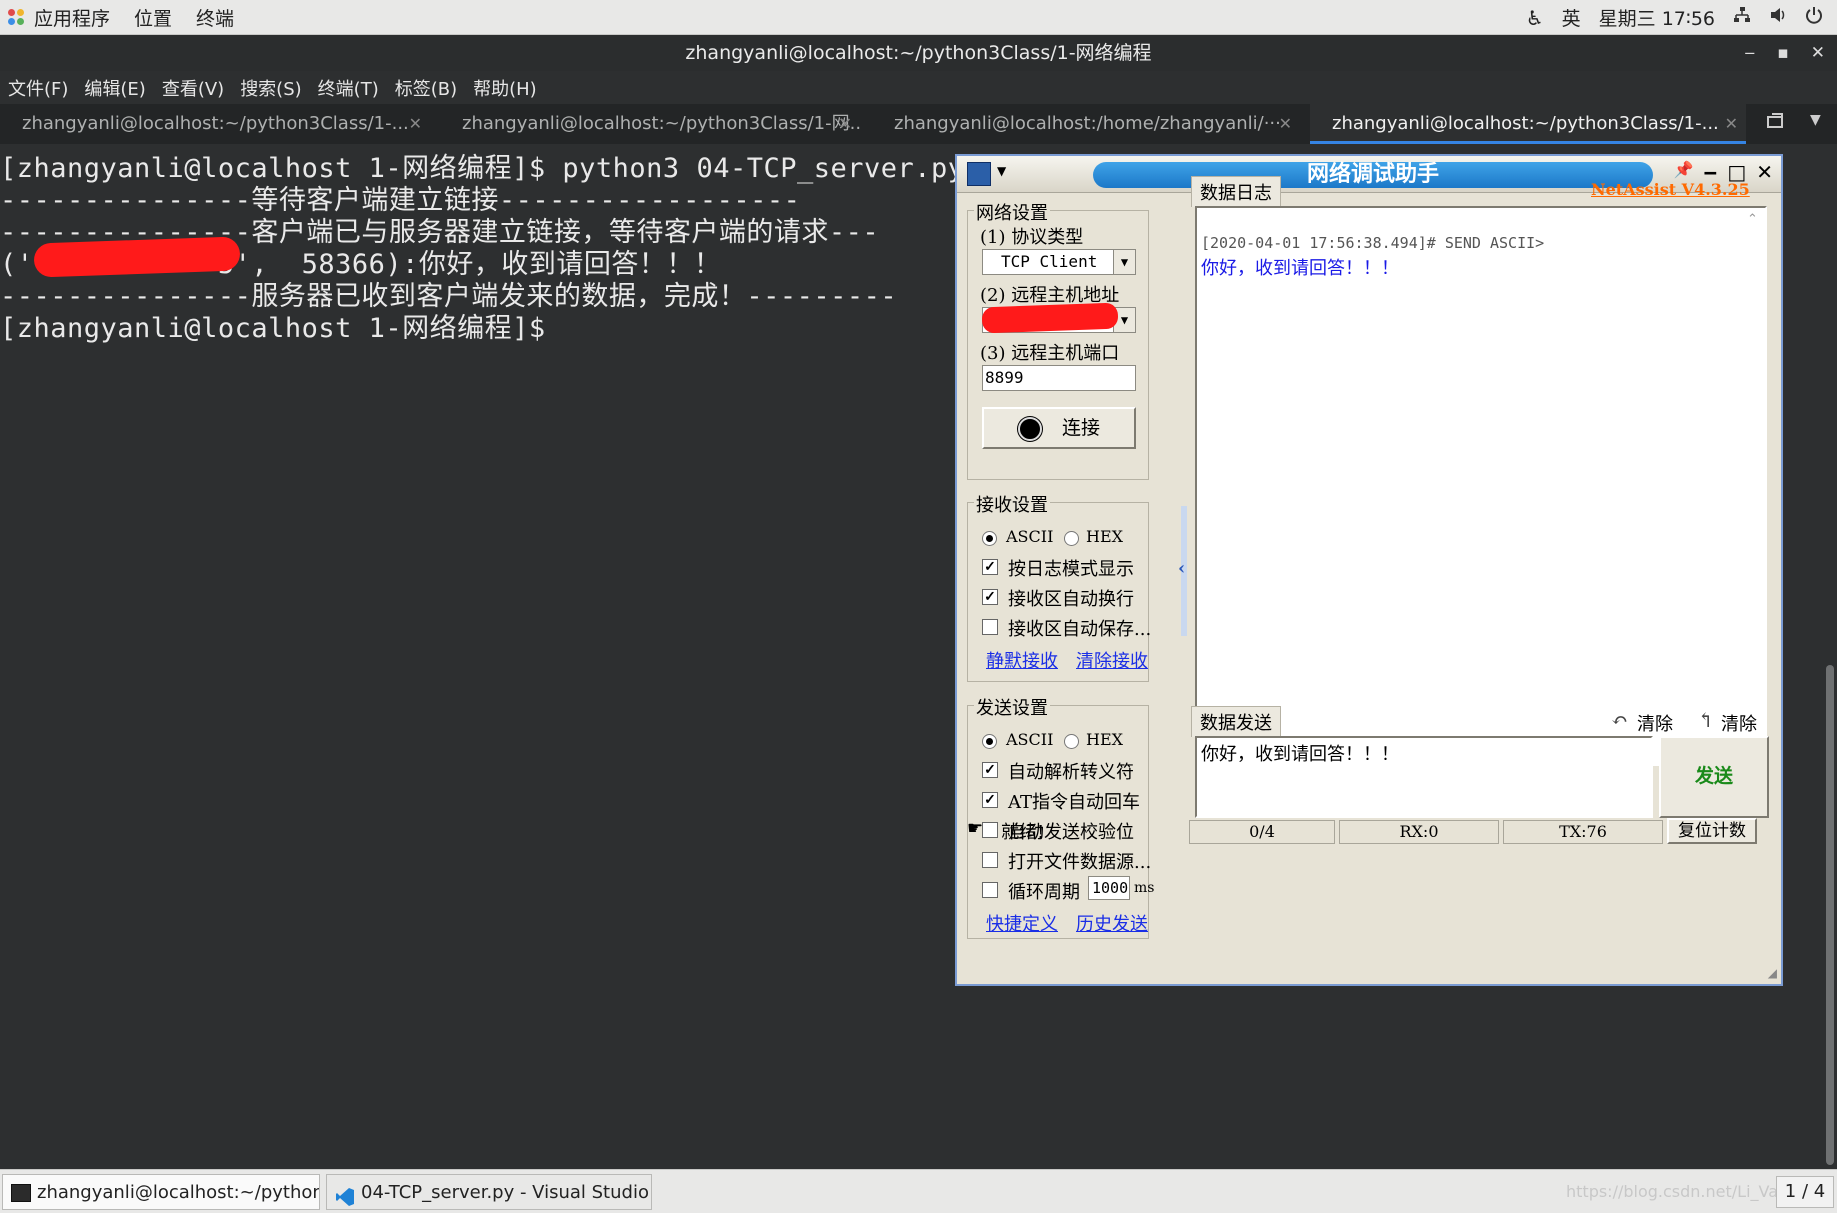 This screenshot has width=1837, height=1213. Describe the element at coordinates (505, 88) in the screenshot. I see `menu-help: 帮助(H)` at that location.